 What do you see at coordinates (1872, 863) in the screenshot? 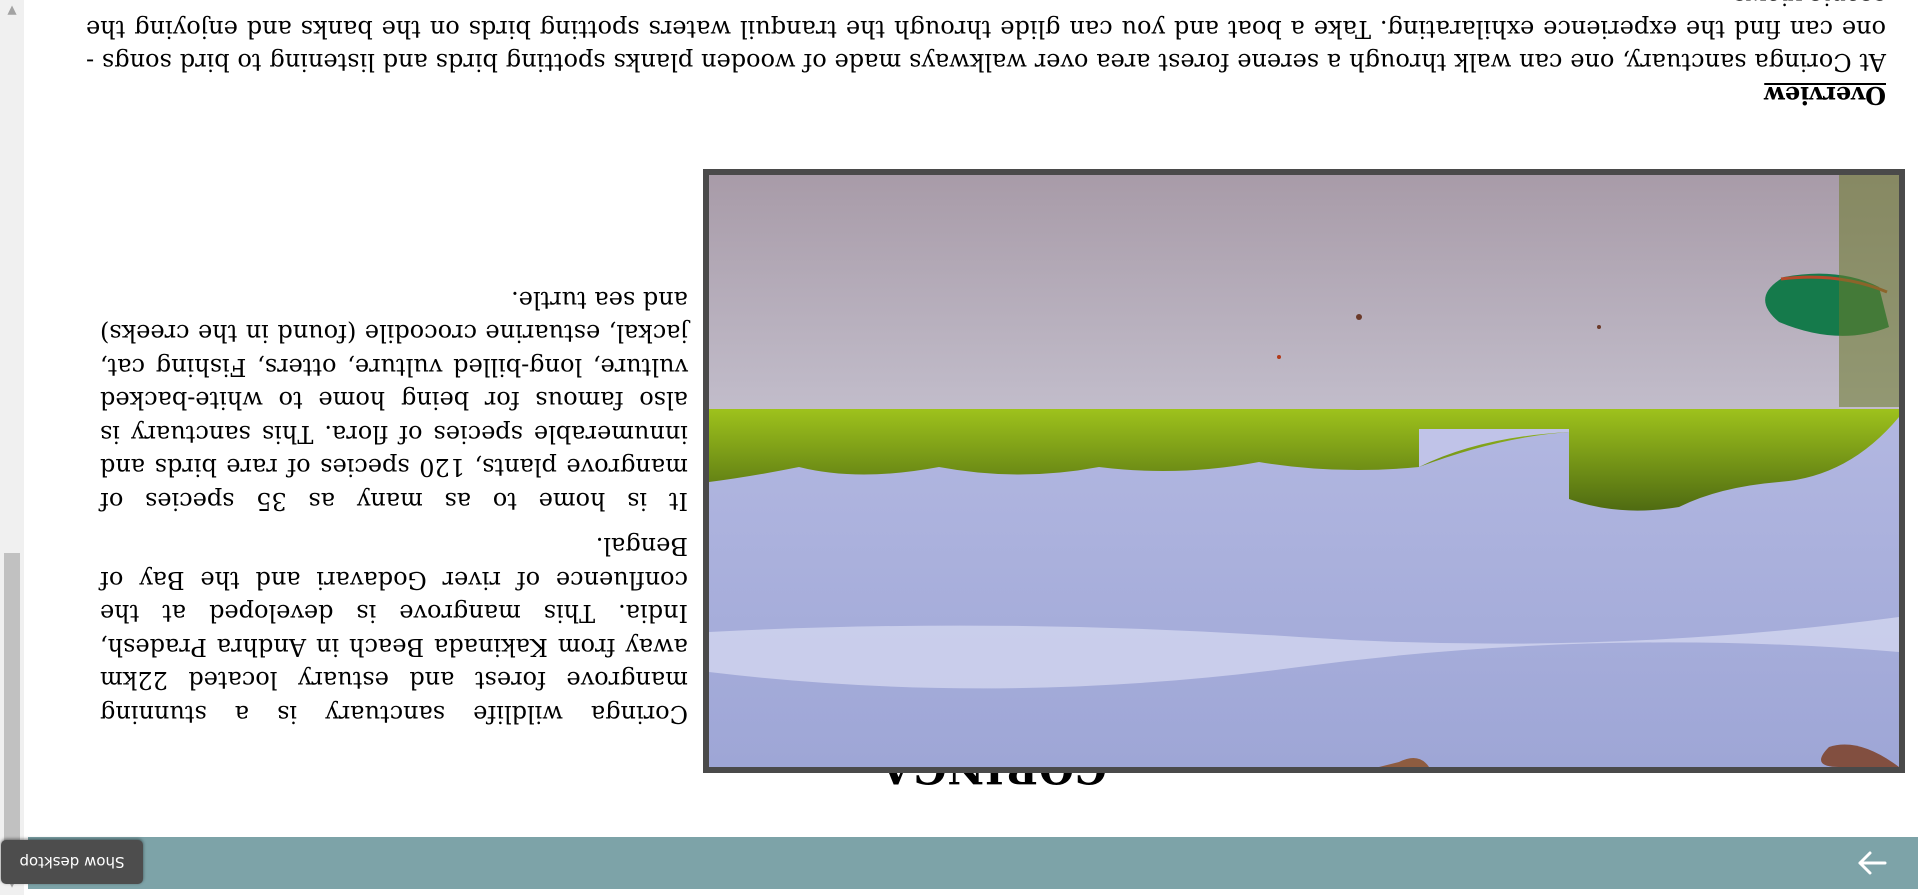
I see `arrow-right-icon` at bounding box center [1872, 863].